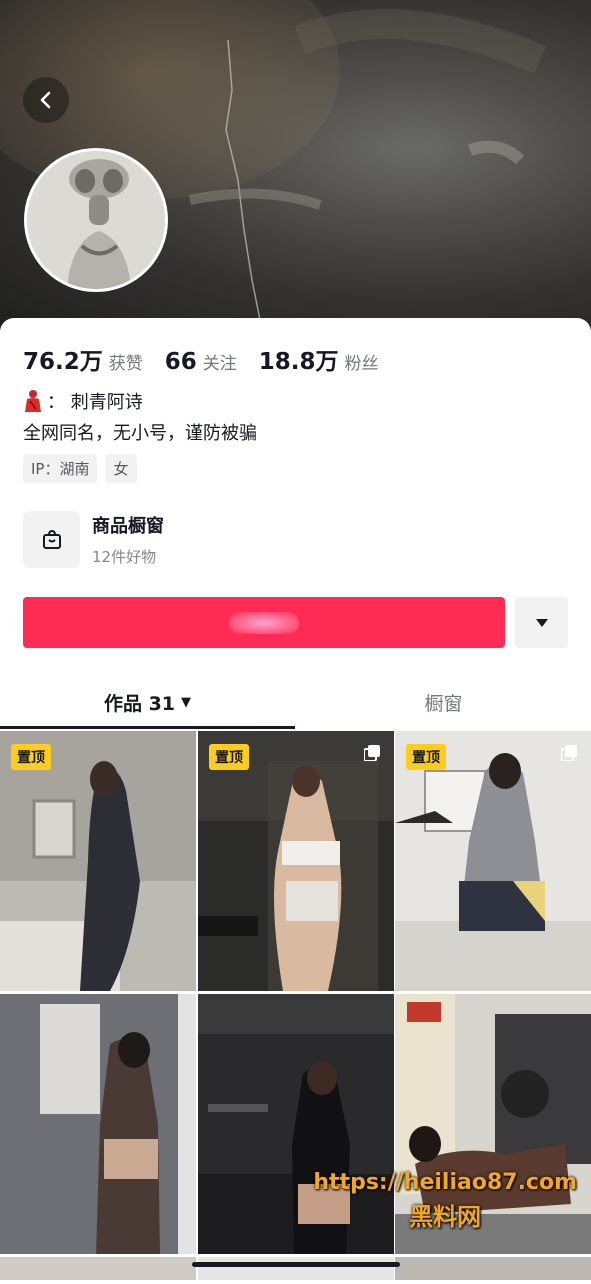 Image resolution: width=591 pixels, height=1284 pixels. I want to click on video-thumbnail, so click(98, 1124).